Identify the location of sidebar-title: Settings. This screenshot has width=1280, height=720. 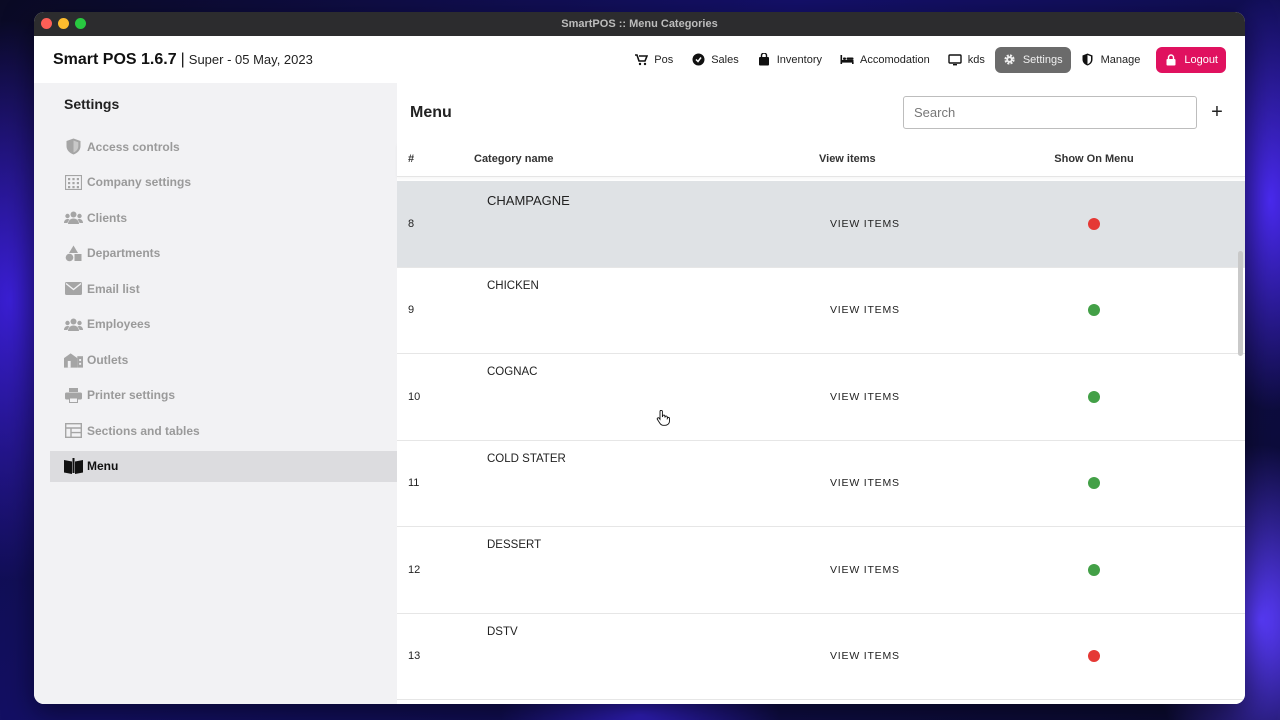
(92, 104).